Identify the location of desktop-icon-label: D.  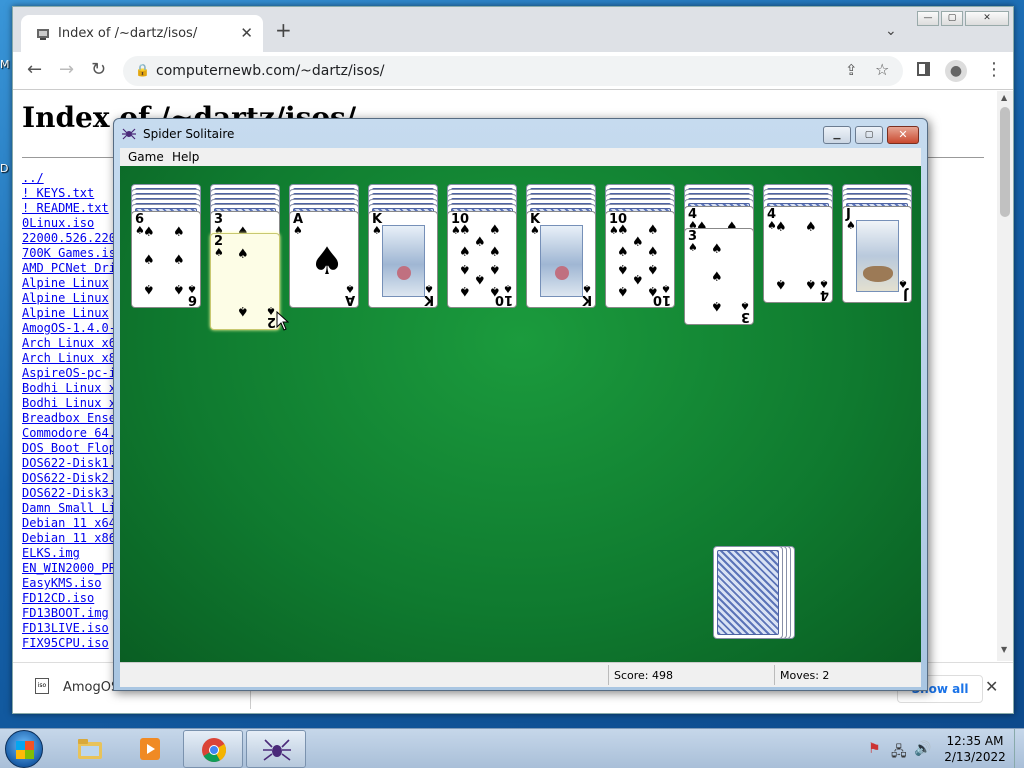
(4, 168).